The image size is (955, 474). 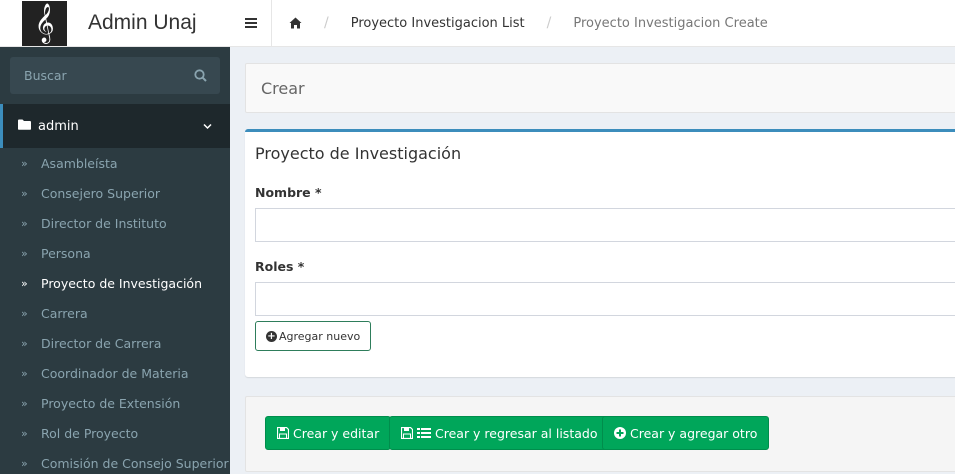 I want to click on nombre-field, so click(x=605, y=225).